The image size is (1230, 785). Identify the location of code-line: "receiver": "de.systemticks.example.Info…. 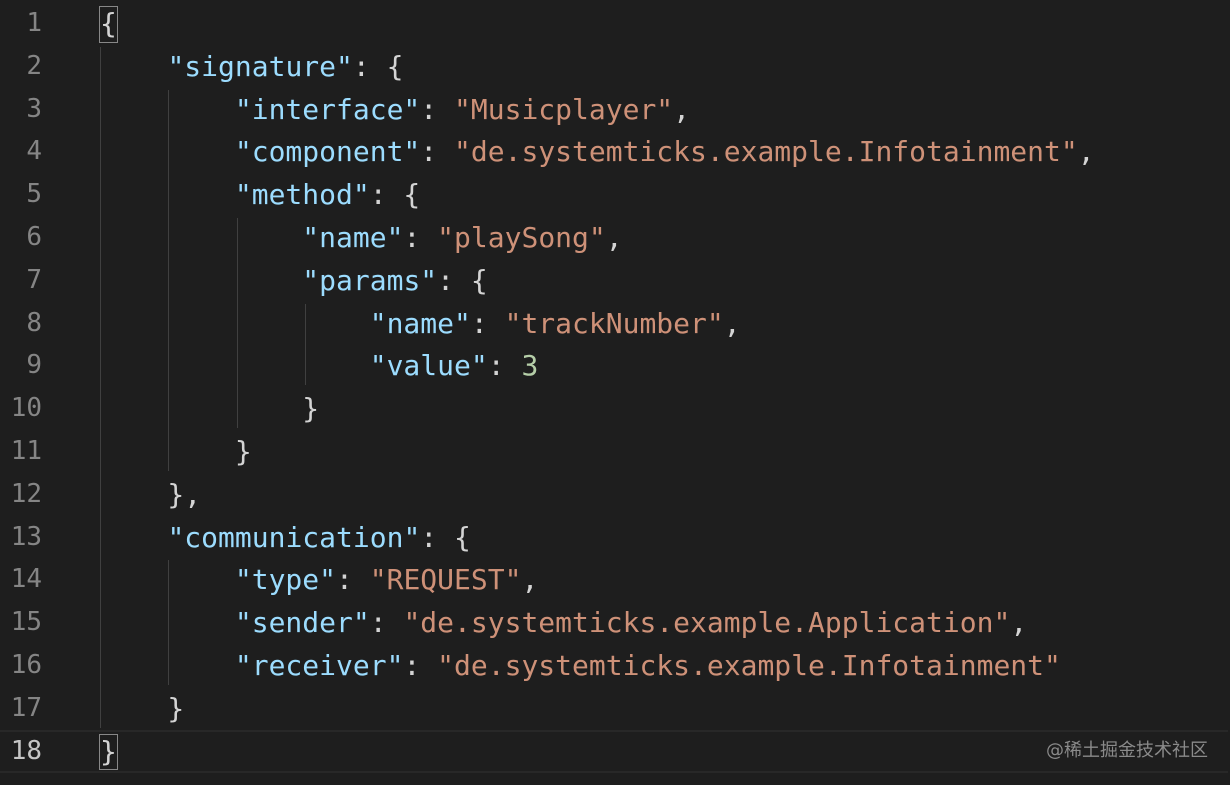
(580, 665).